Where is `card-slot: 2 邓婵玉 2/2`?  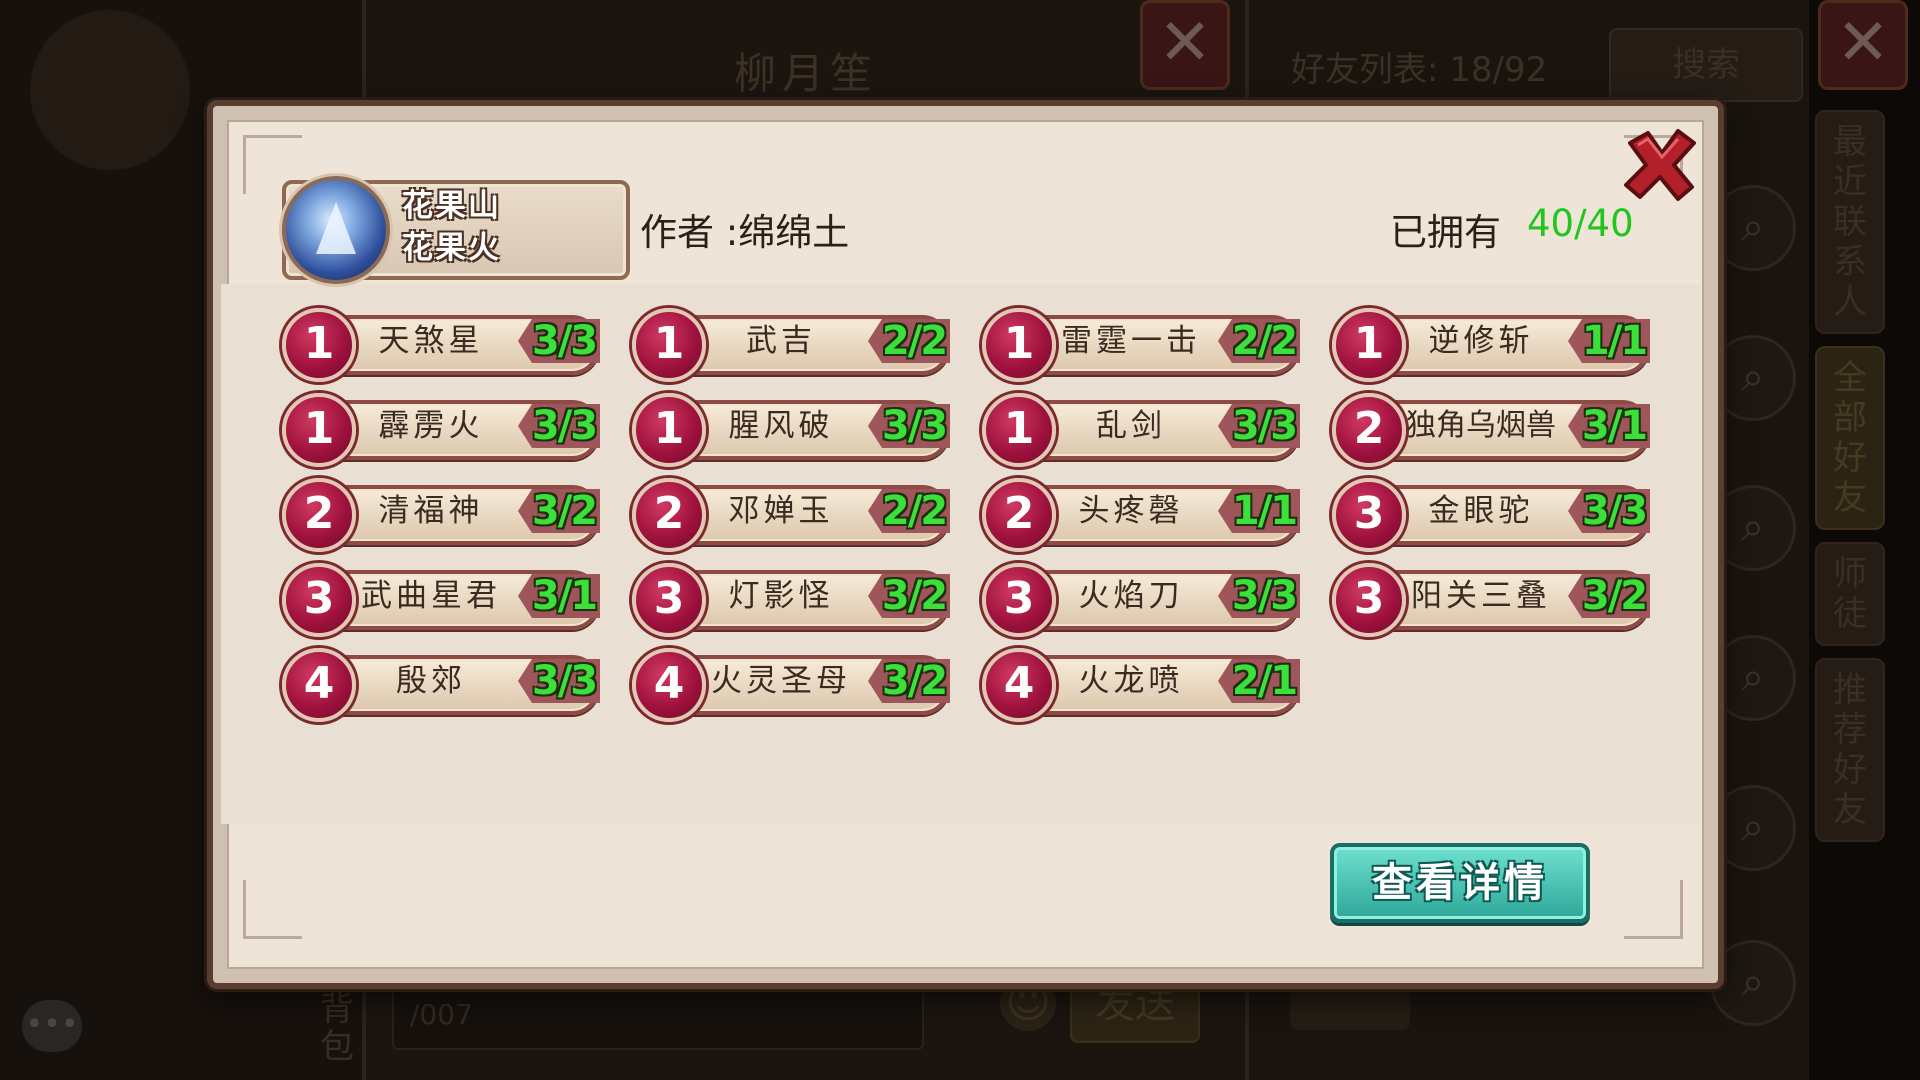 card-slot: 2 邓婵玉 2/2 is located at coordinates (785, 515).